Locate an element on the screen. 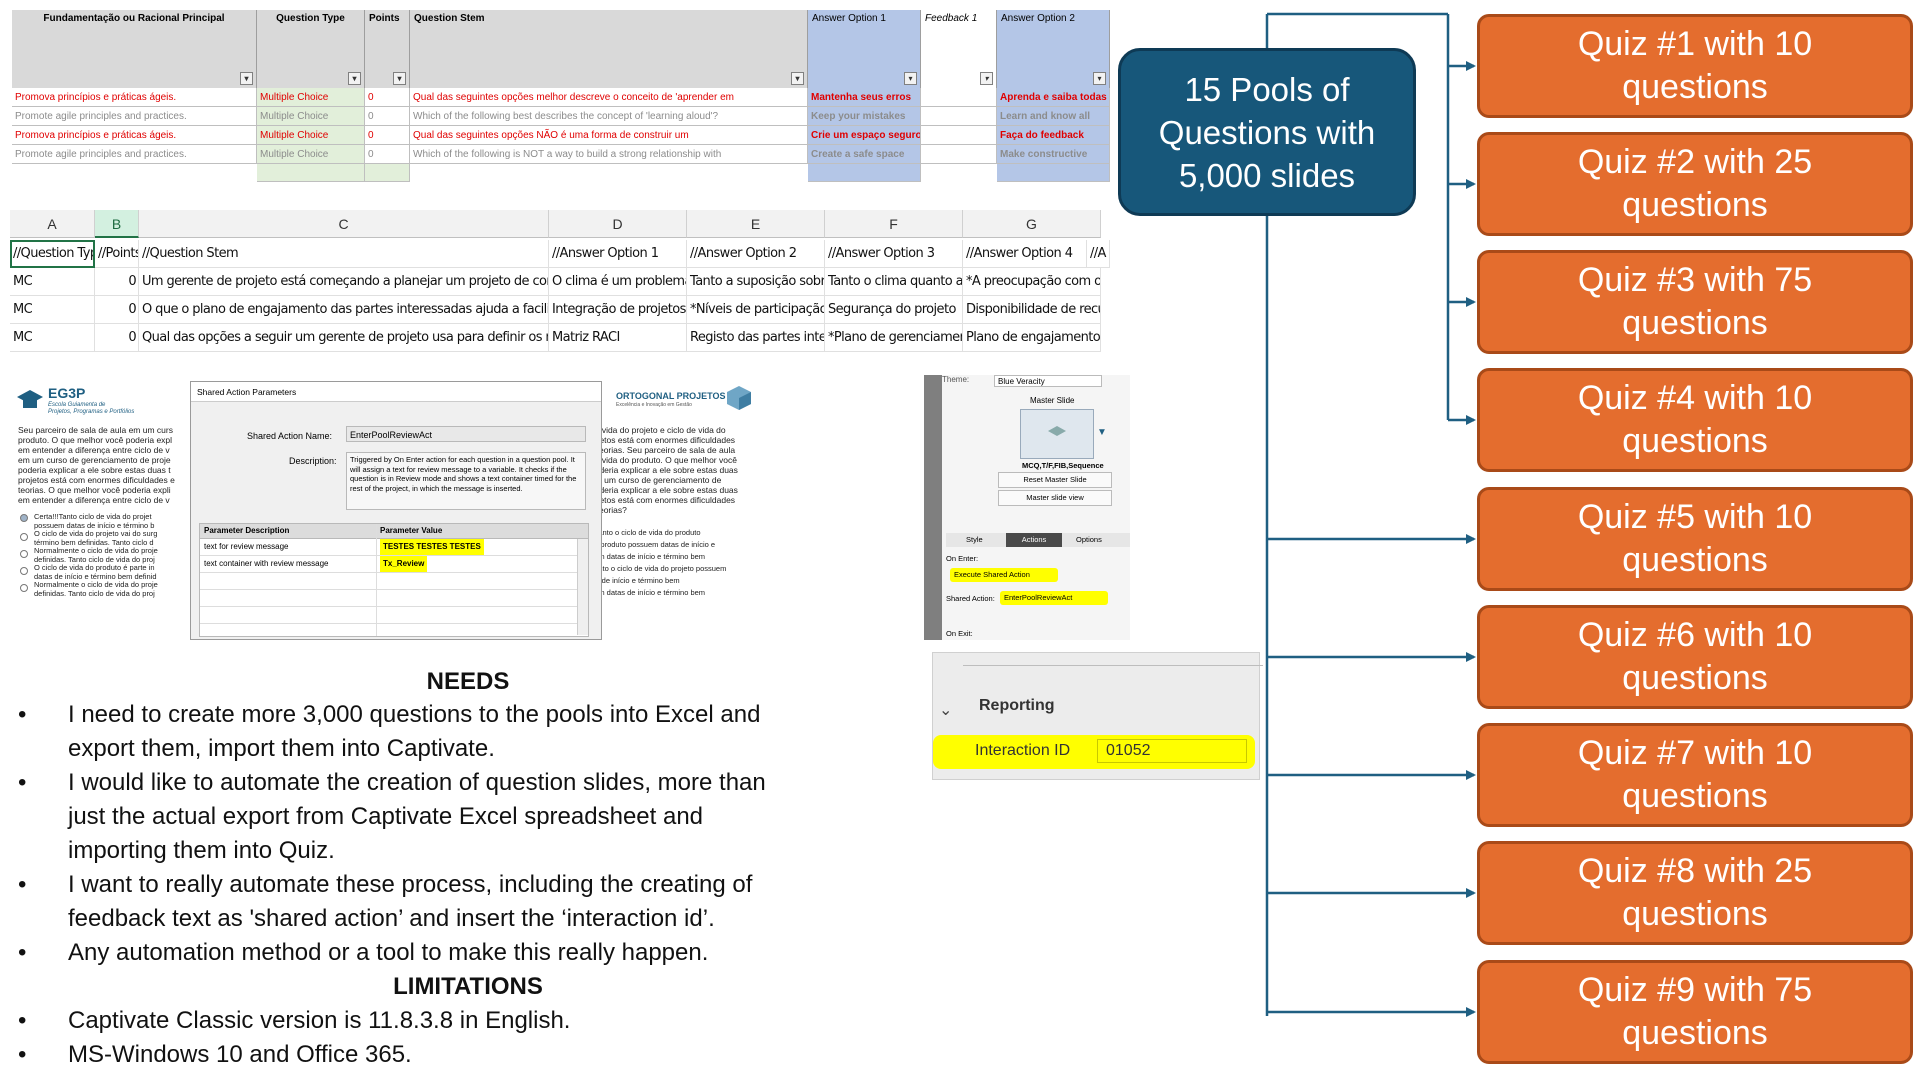 The width and height of the screenshot is (1918, 1072). question-pools-node: 15 Pools of Questions with 5,000 slides is located at coordinates (1267, 132).